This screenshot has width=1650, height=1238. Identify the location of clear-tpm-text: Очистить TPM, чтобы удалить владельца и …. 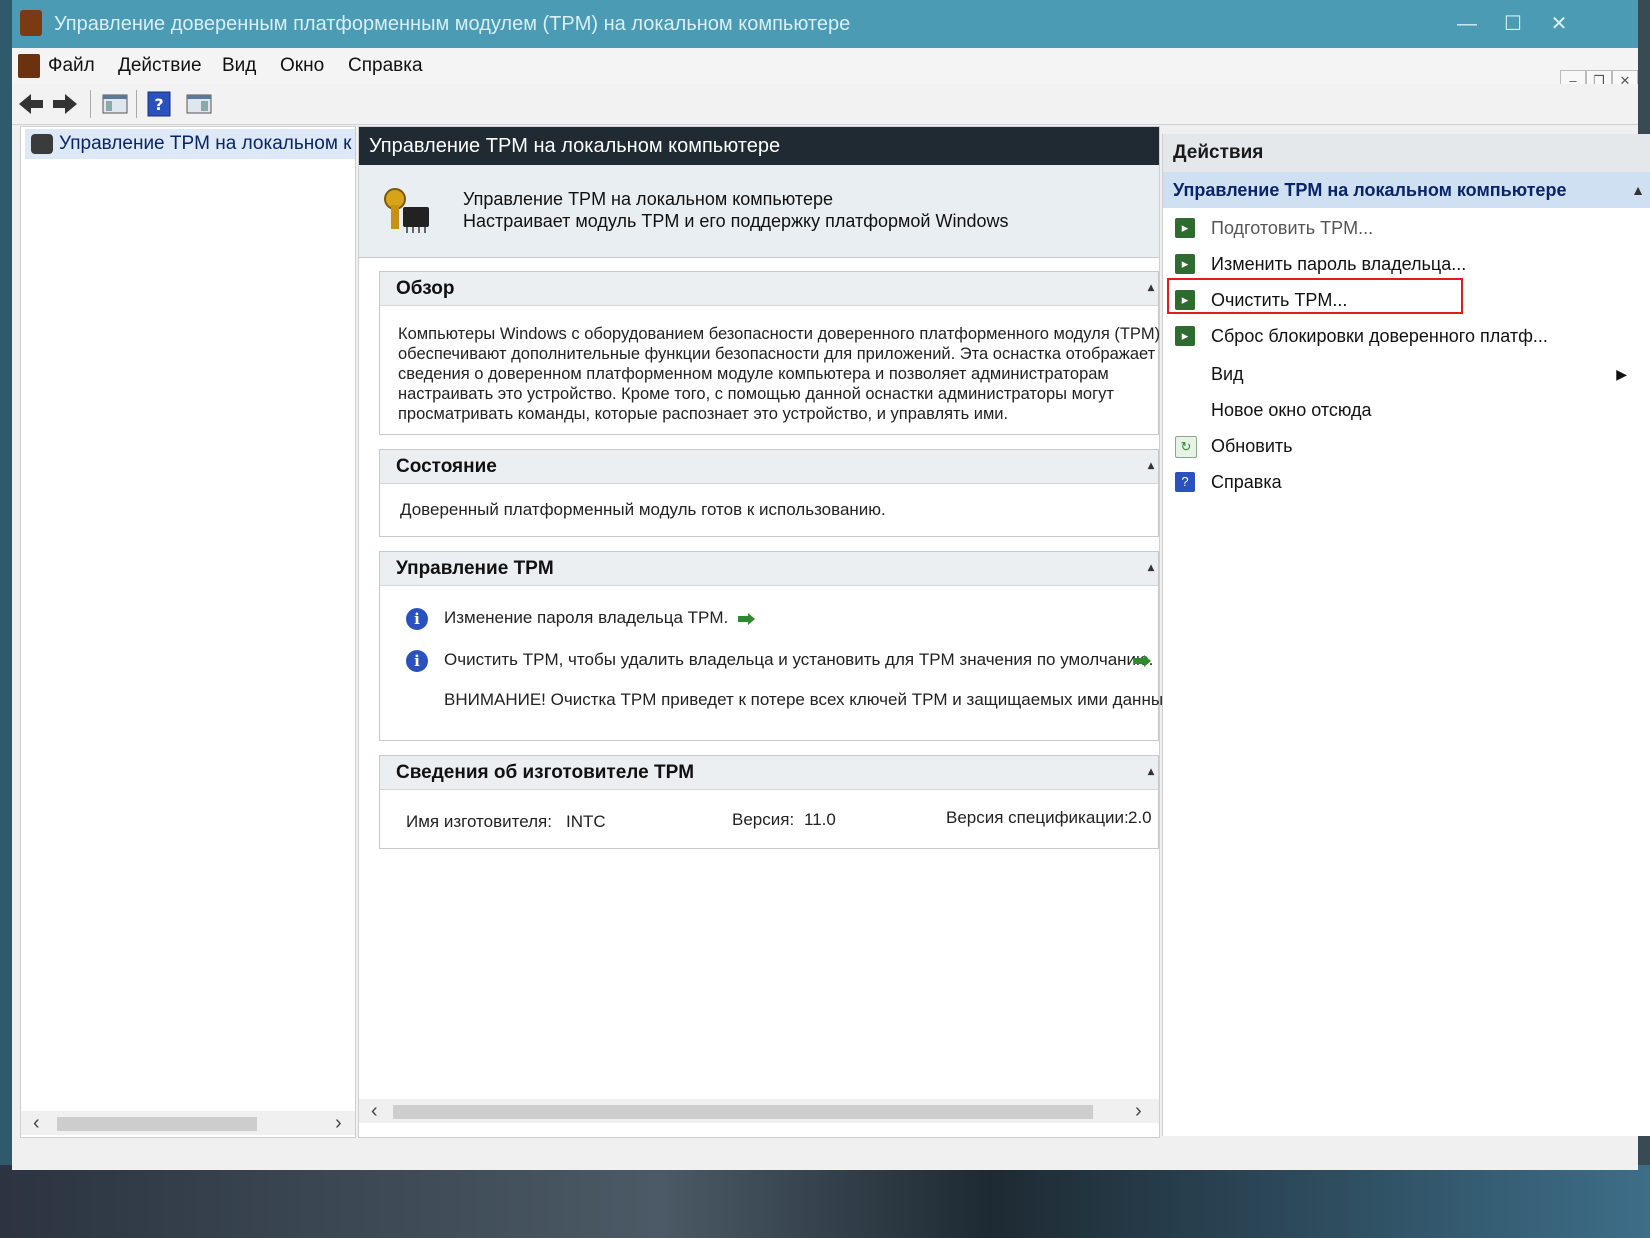
(799, 659).